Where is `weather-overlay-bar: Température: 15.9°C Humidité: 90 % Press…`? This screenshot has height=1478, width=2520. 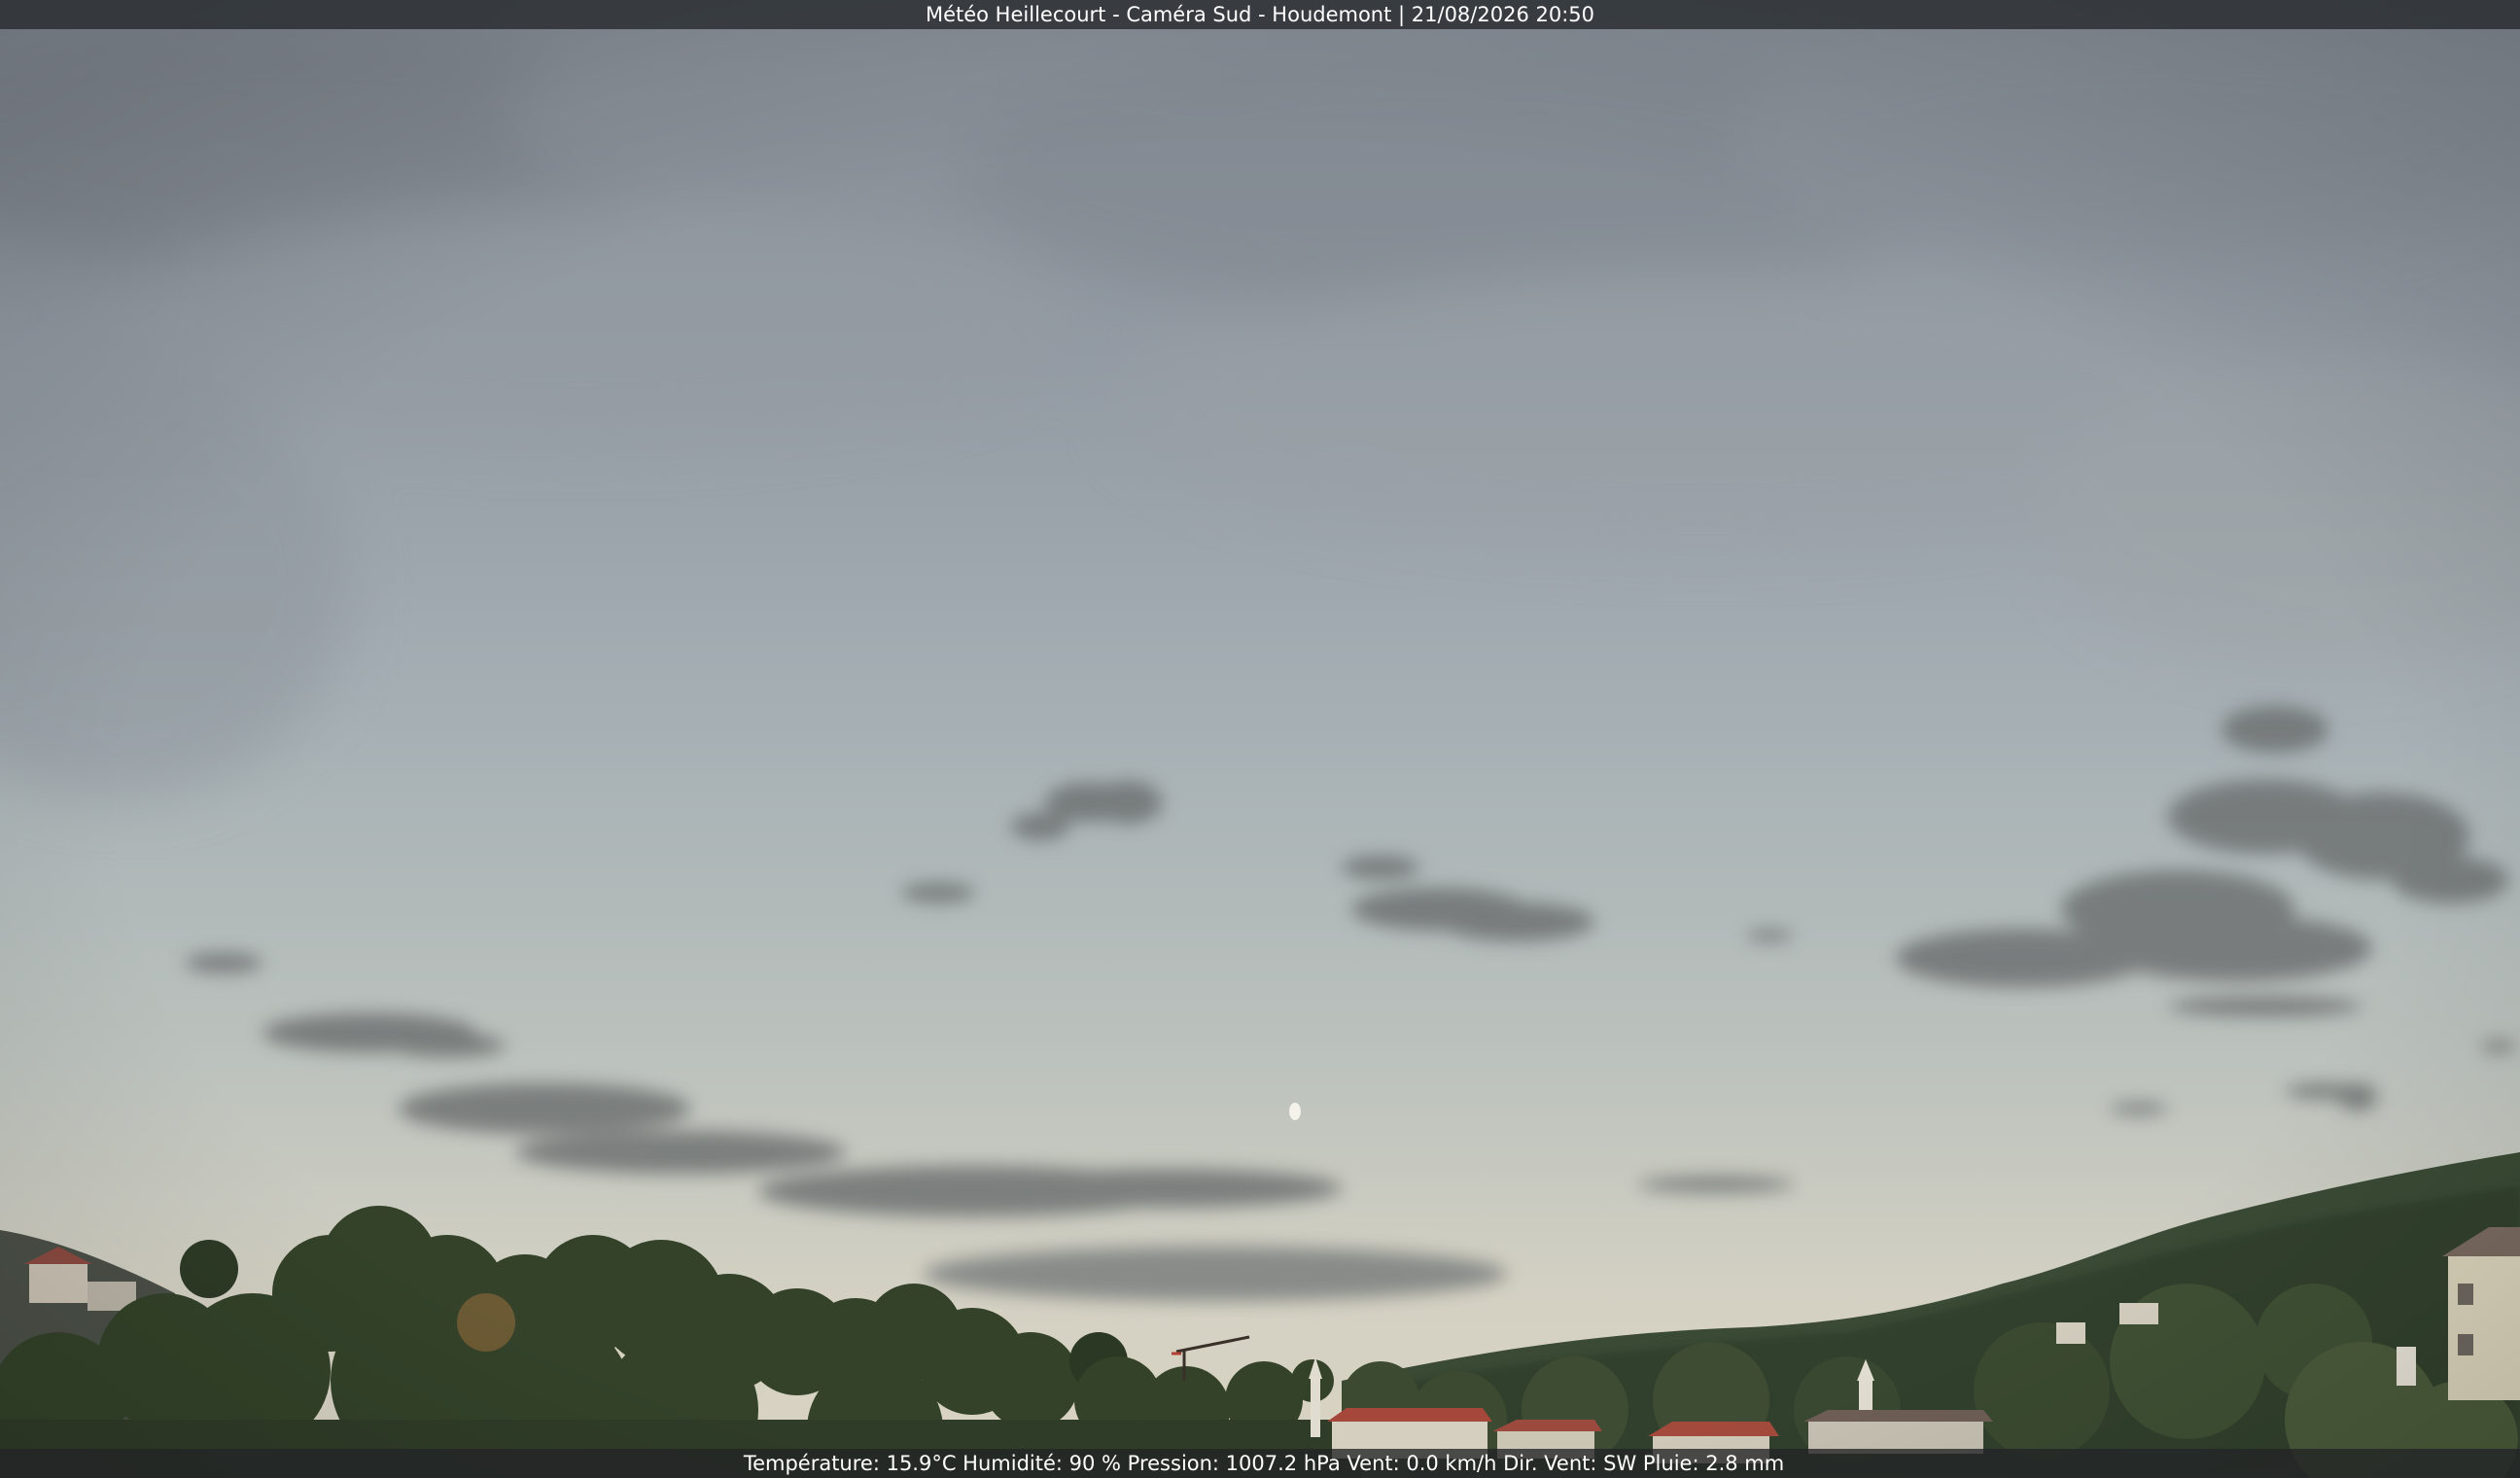 weather-overlay-bar: Température: 15.9°C Humidité: 90 % Press… is located at coordinates (1260, 1463).